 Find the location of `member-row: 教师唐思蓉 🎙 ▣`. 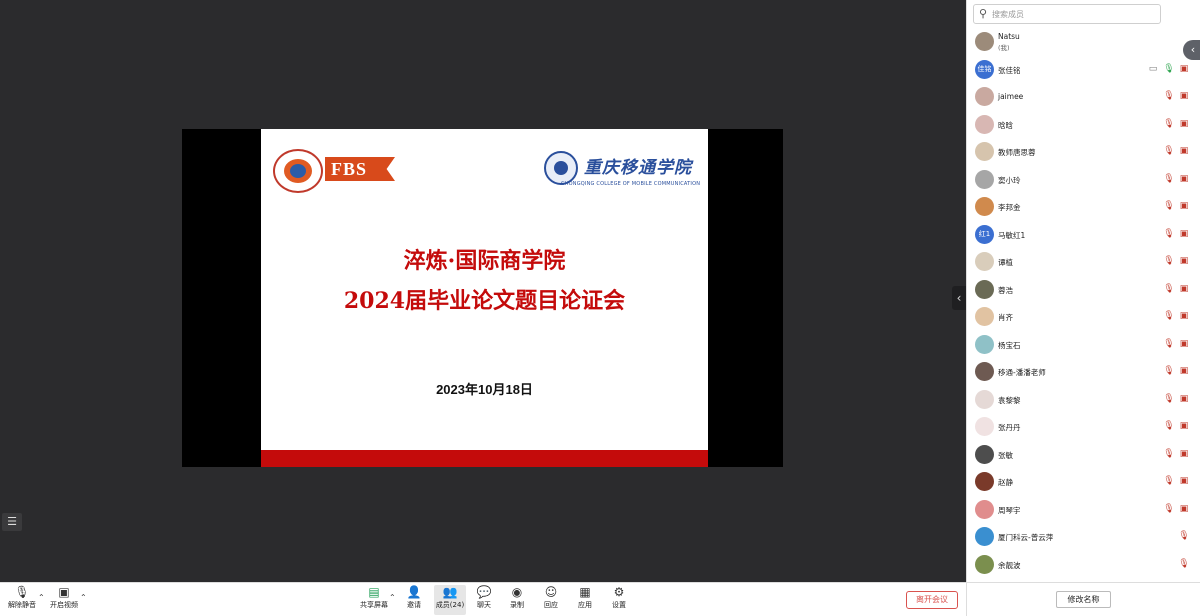

member-row: 教师唐思蓉 🎙 ▣ is located at coordinates (1083, 151).